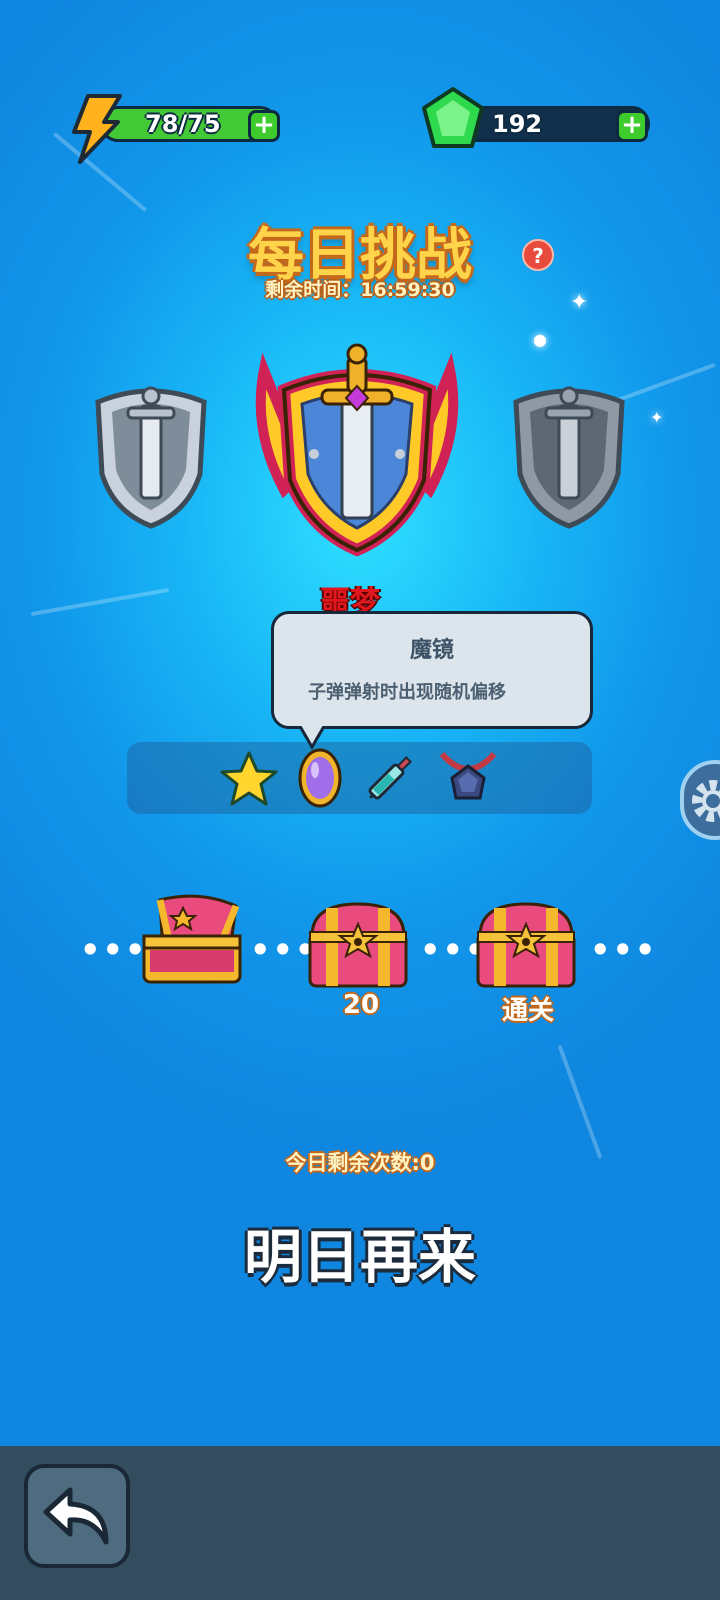 The height and width of the screenshot is (1600, 720). Describe the element at coordinates (517, 124) in the screenshot. I see `gems-value: 192` at that location.